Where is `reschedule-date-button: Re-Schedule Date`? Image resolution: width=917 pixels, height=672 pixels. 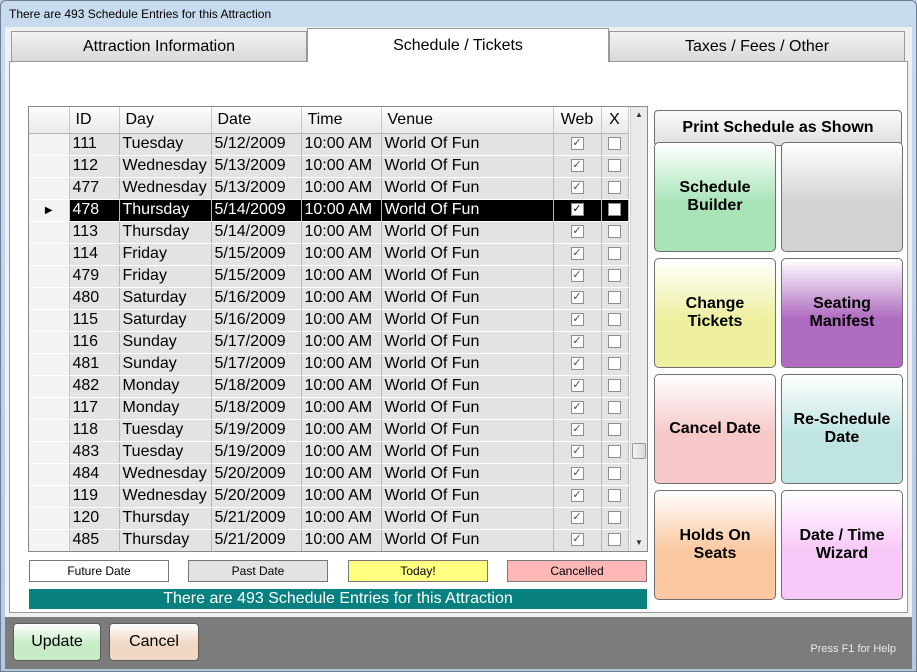
reschedule-date-button: Re-Schedule Date is located at coordinates (842, 429).